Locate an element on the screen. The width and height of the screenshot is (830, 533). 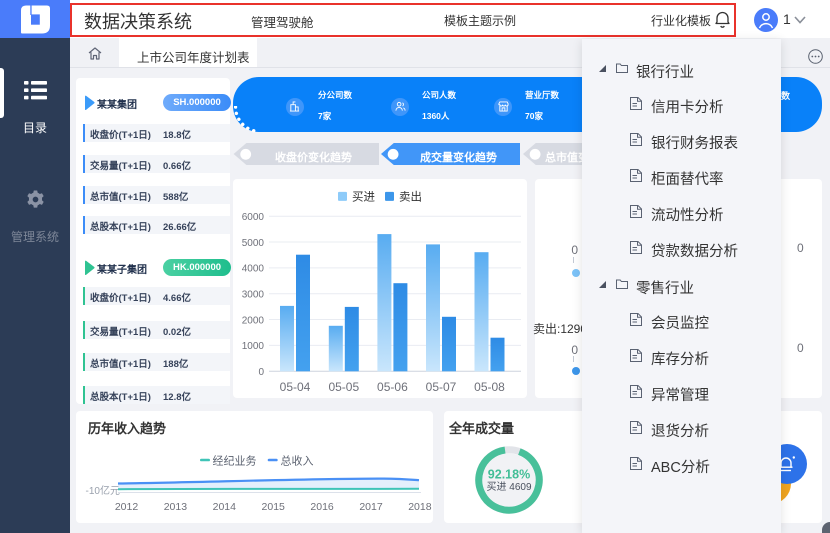
svg-text: 2017 is located at coordinates (371, 507).